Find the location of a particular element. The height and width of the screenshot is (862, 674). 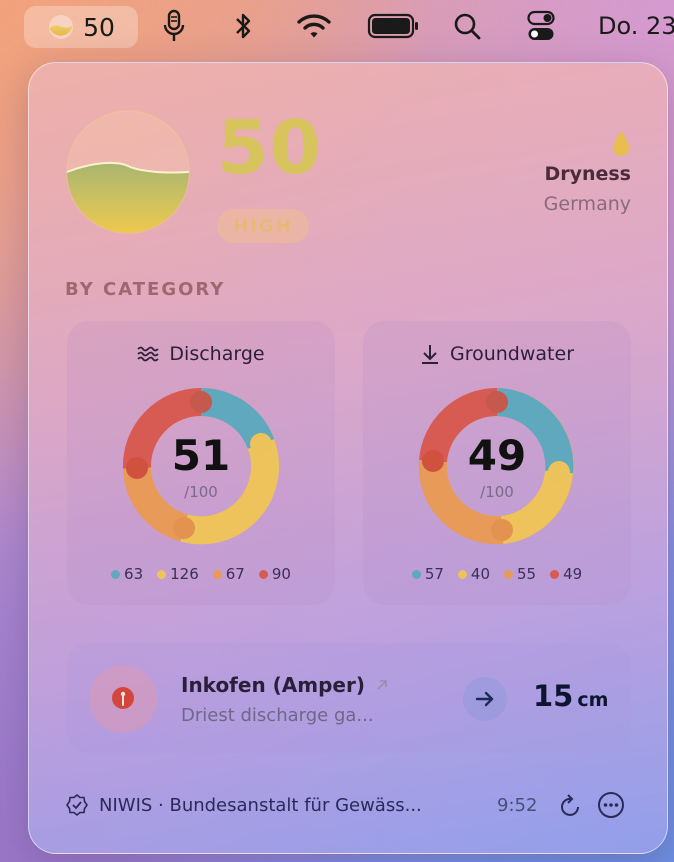

update-time: 9:52 is located at coordinates (517, 805).